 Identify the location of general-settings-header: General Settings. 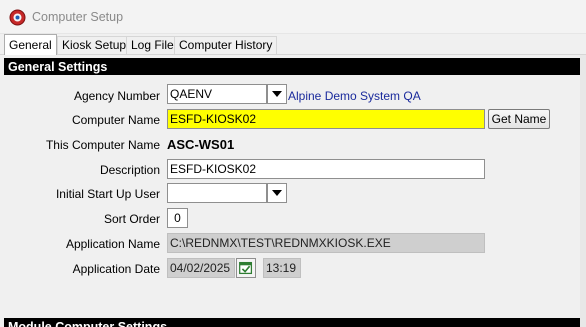
(295, 67).